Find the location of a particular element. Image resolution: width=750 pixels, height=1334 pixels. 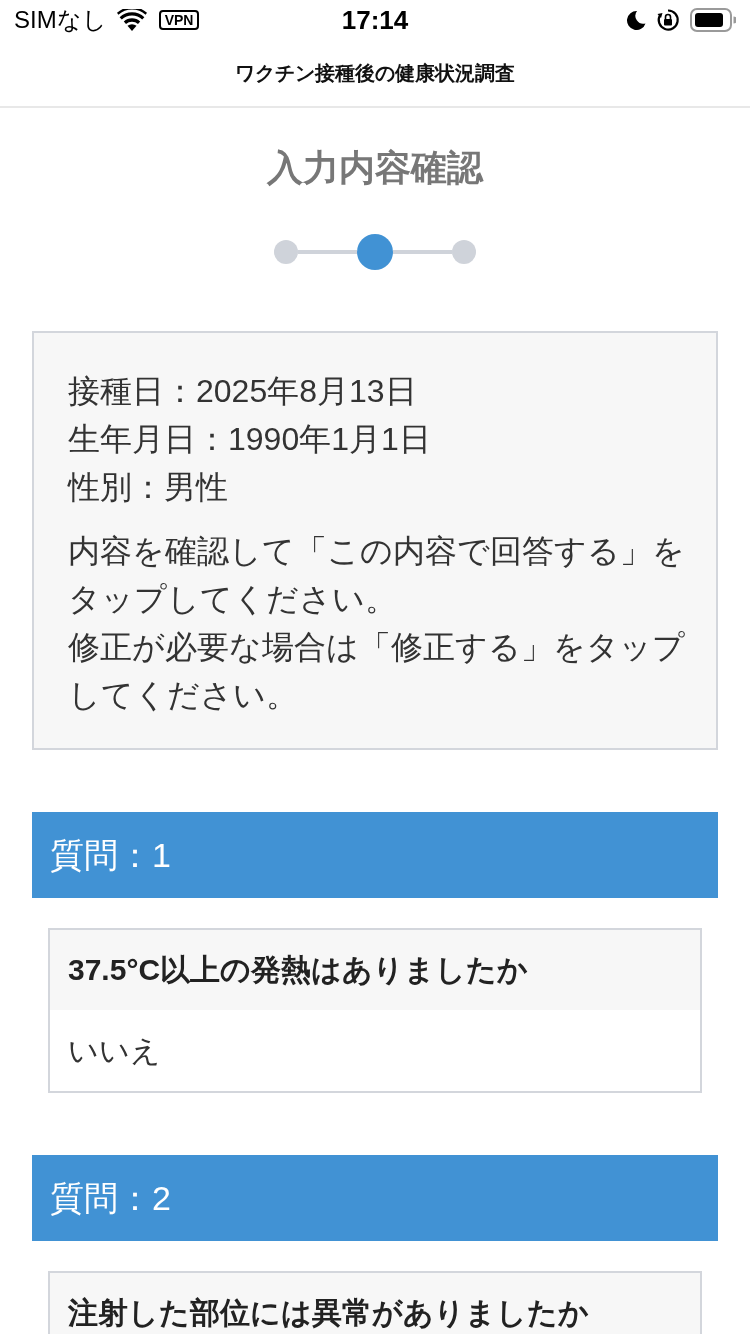

question-heading: 質問：2 is located at coordinates (110, 1198).